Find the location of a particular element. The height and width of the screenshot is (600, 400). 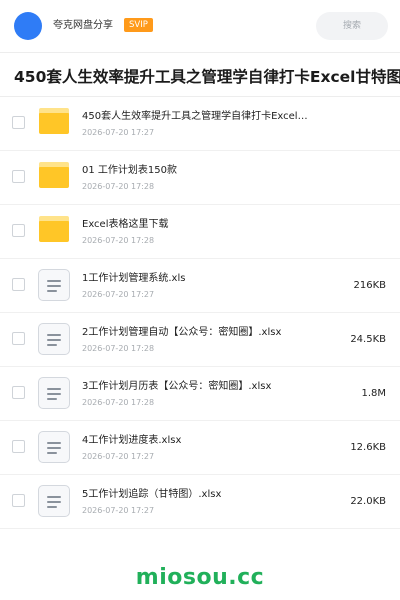

item-size: 22.0KB is located at coordinates (368, 501).